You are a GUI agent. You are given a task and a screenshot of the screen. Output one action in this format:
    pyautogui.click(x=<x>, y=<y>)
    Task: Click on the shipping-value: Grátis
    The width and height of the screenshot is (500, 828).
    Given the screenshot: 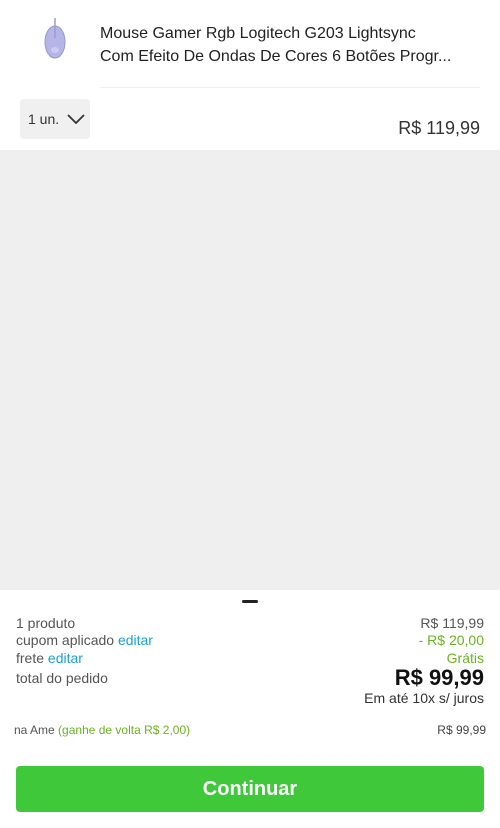 What is the action you would take?
    pyautogui.click(x=465, y=658)
    